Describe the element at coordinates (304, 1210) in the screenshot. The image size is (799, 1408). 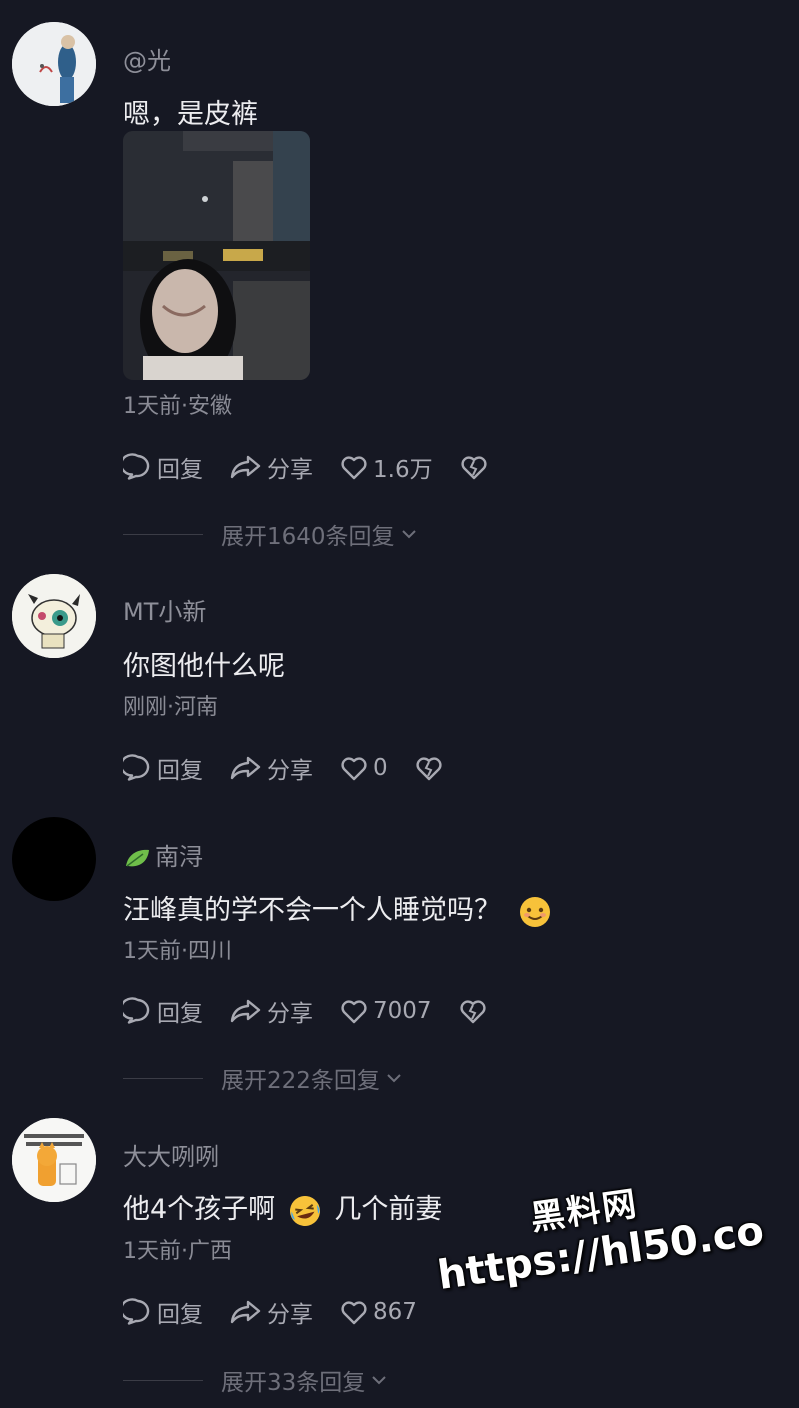
I see `laughing-tears-emoji-icon` at that location.